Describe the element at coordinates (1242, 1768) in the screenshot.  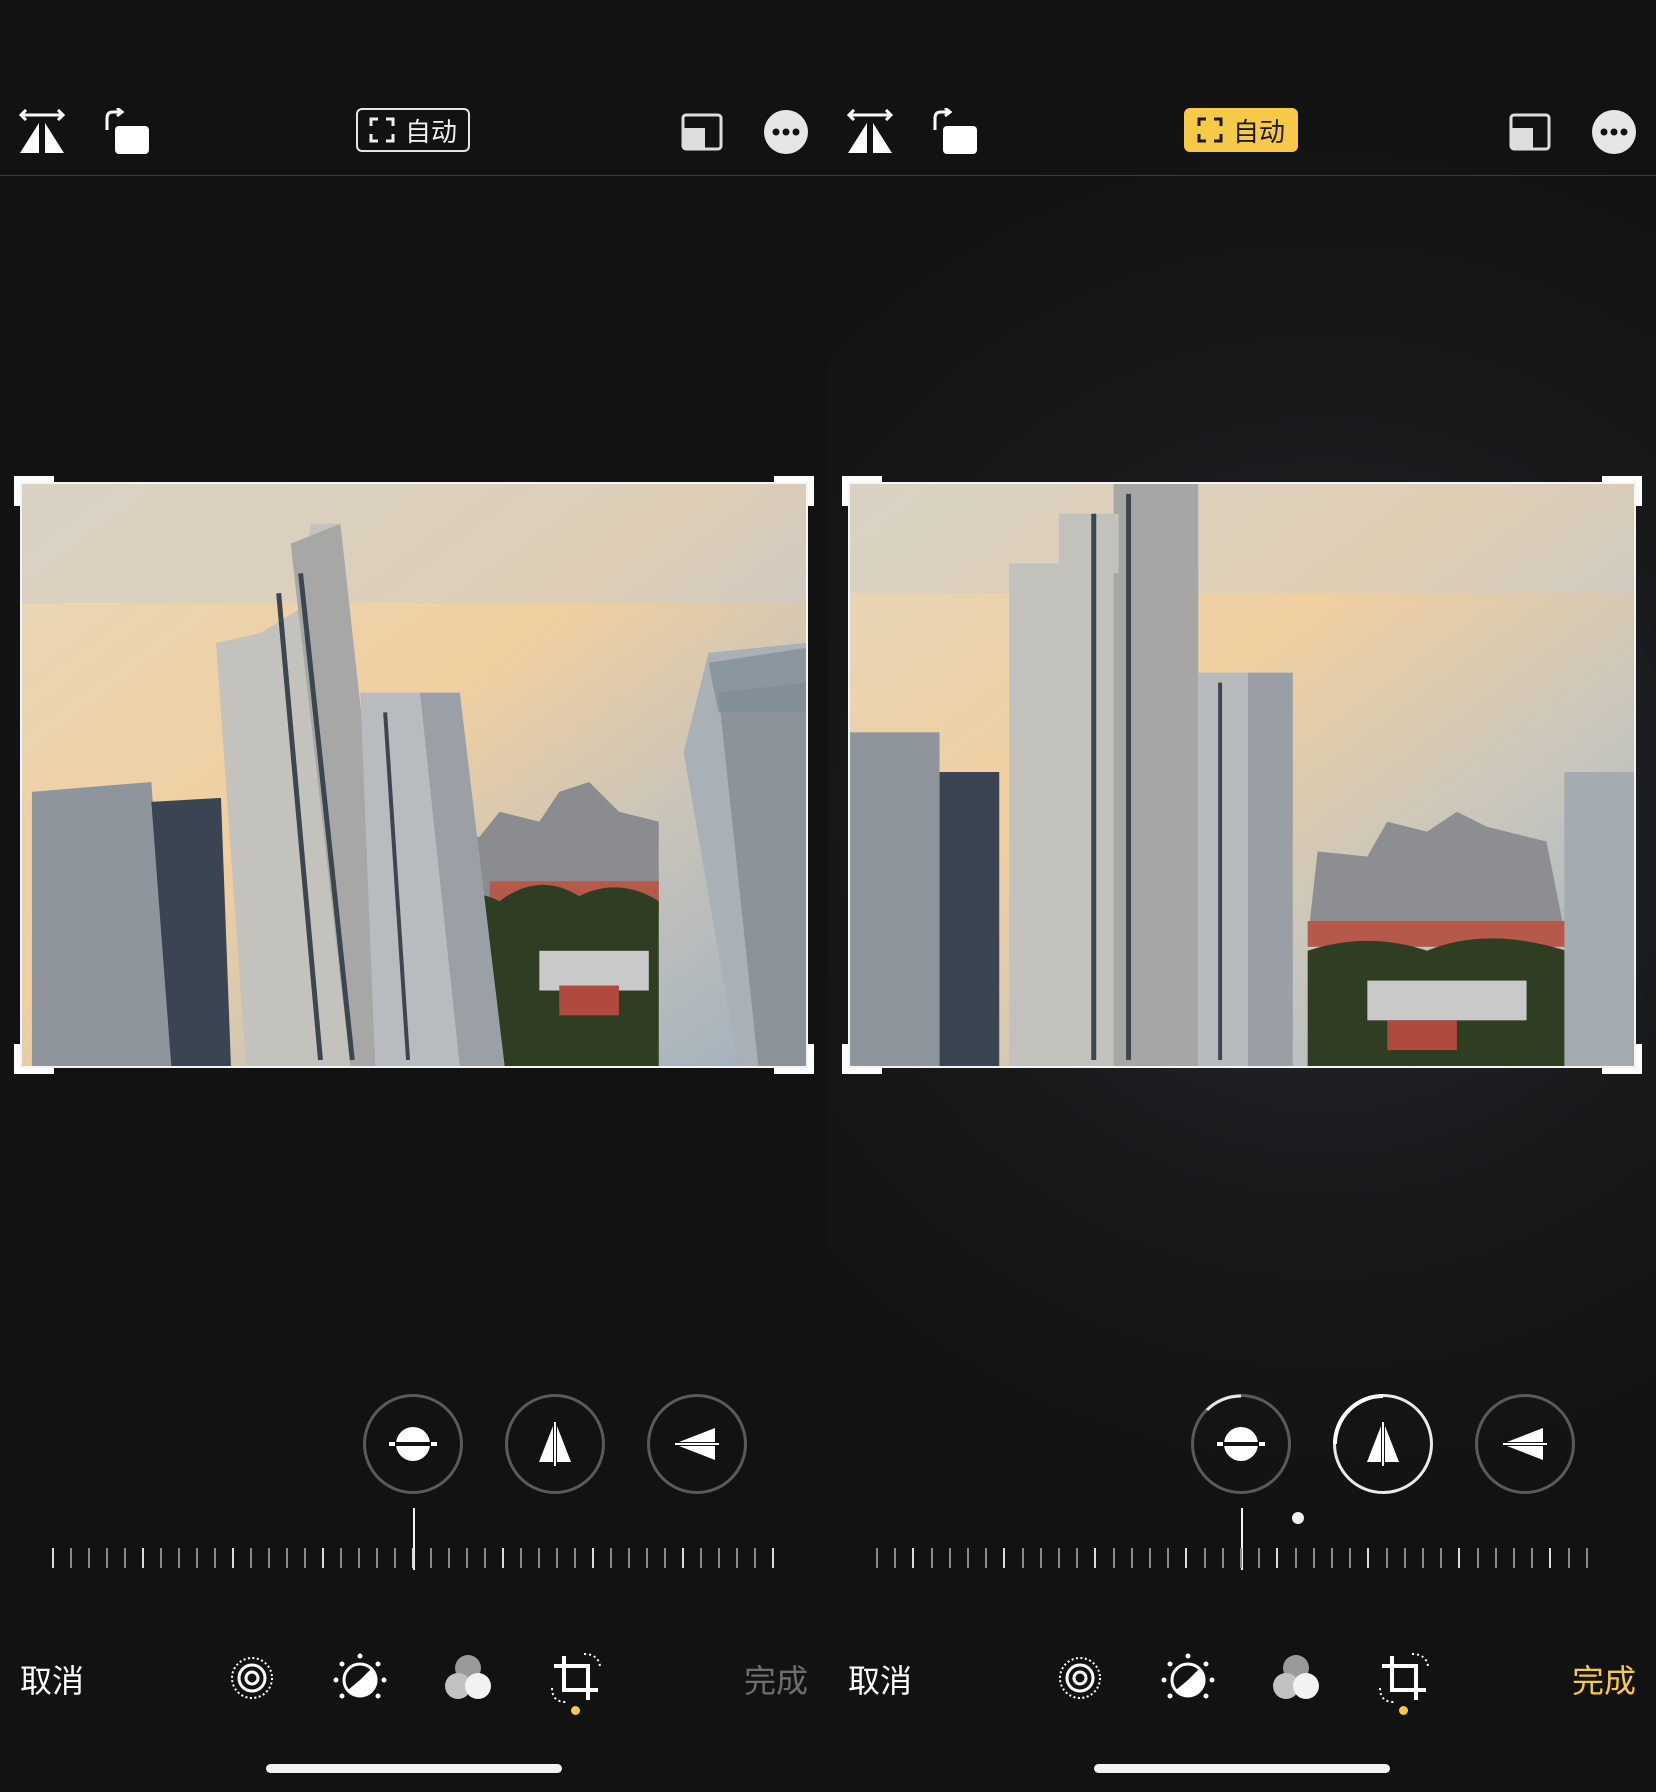
I see `home-indicator` at that location.